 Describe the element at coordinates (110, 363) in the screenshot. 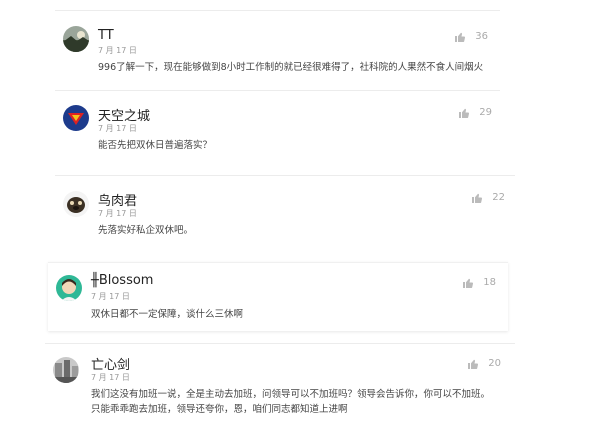

I see `username: 亡心剑` at that location.